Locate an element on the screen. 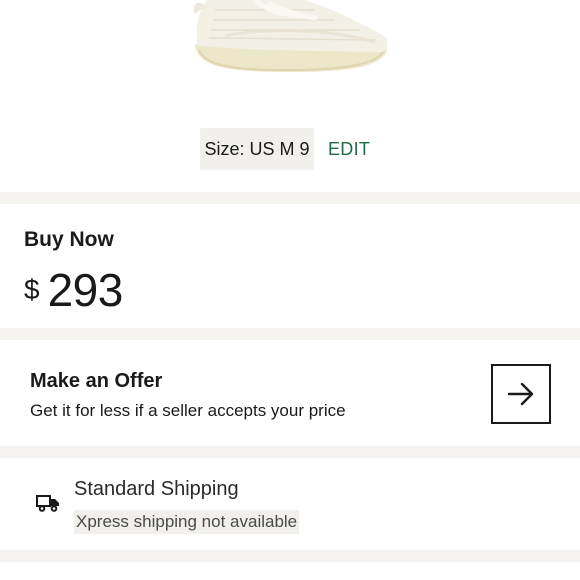  edit-size-link: EDIT is located at coordinates (349, 149).